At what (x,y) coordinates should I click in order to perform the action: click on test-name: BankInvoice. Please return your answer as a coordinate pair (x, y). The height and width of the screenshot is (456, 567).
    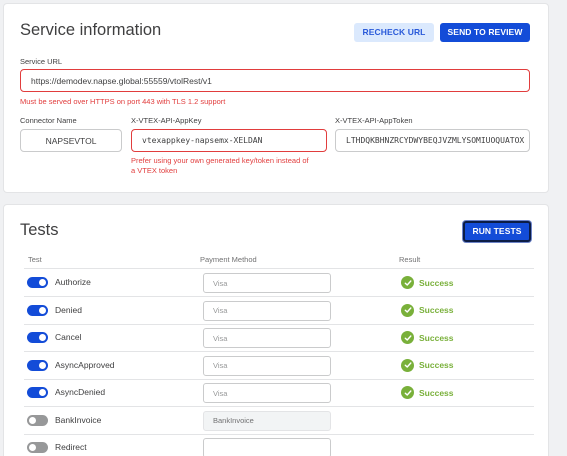
    Looking at the image, I should click on (78, 419).